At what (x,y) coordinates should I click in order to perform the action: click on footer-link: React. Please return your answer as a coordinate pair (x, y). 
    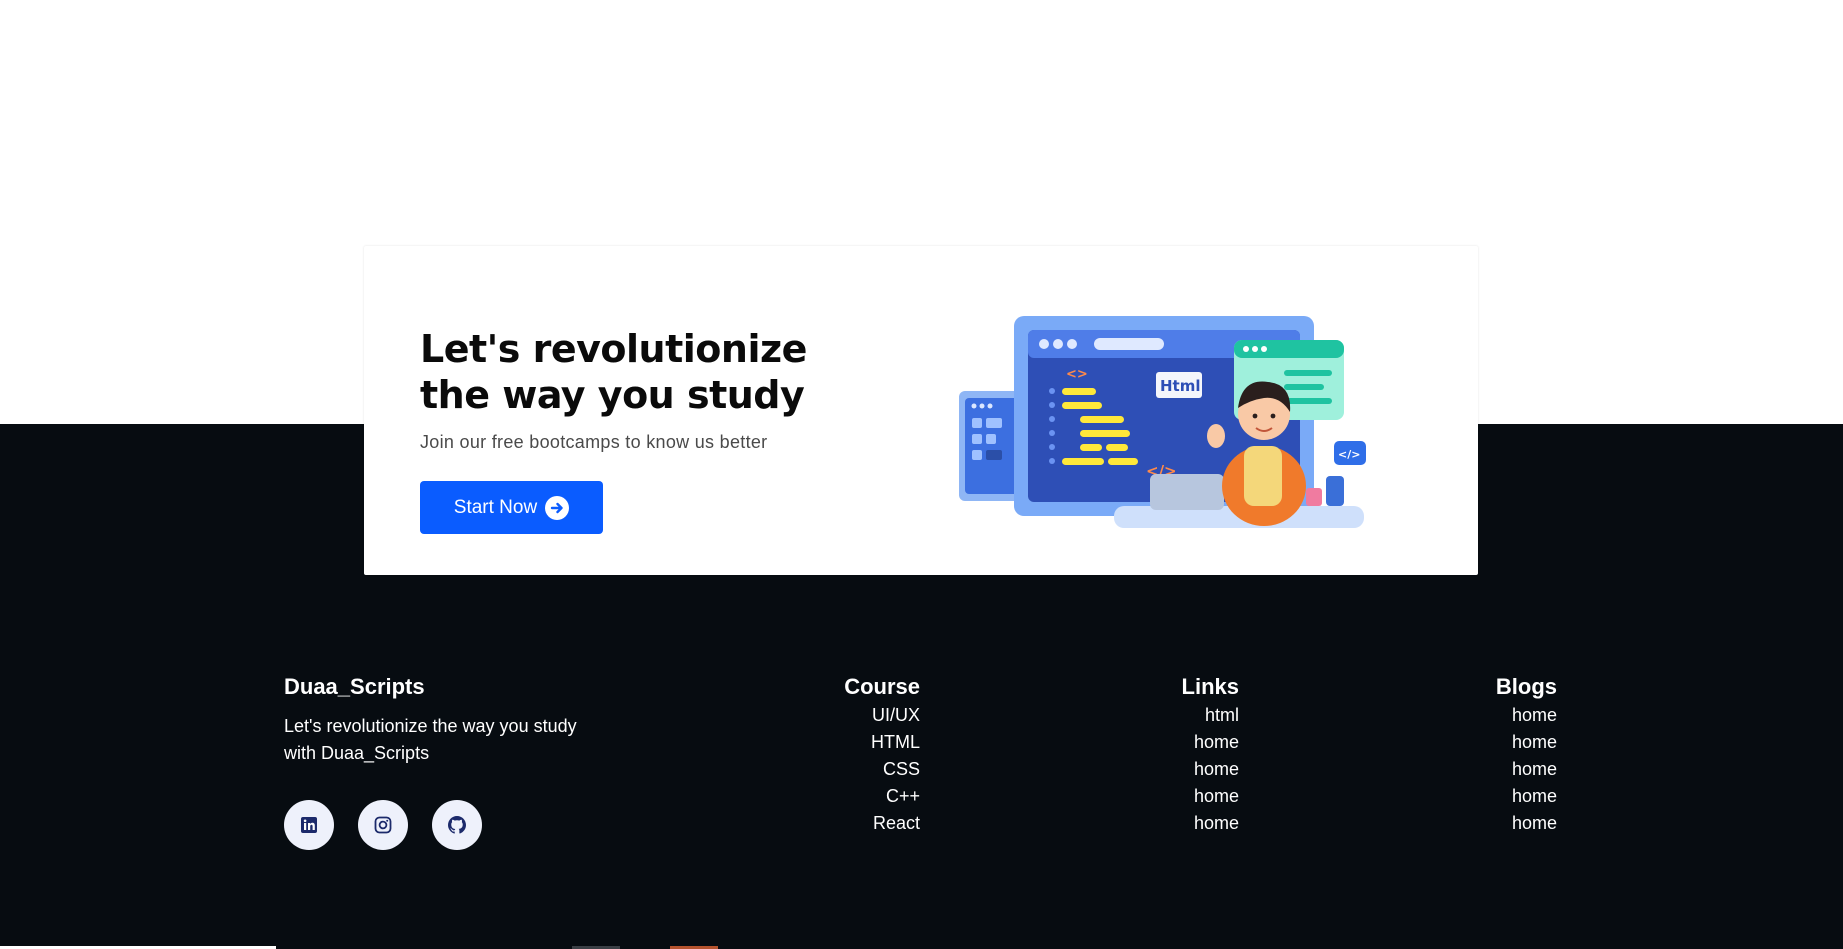
    Looking at the image, I should click on (882, 823).